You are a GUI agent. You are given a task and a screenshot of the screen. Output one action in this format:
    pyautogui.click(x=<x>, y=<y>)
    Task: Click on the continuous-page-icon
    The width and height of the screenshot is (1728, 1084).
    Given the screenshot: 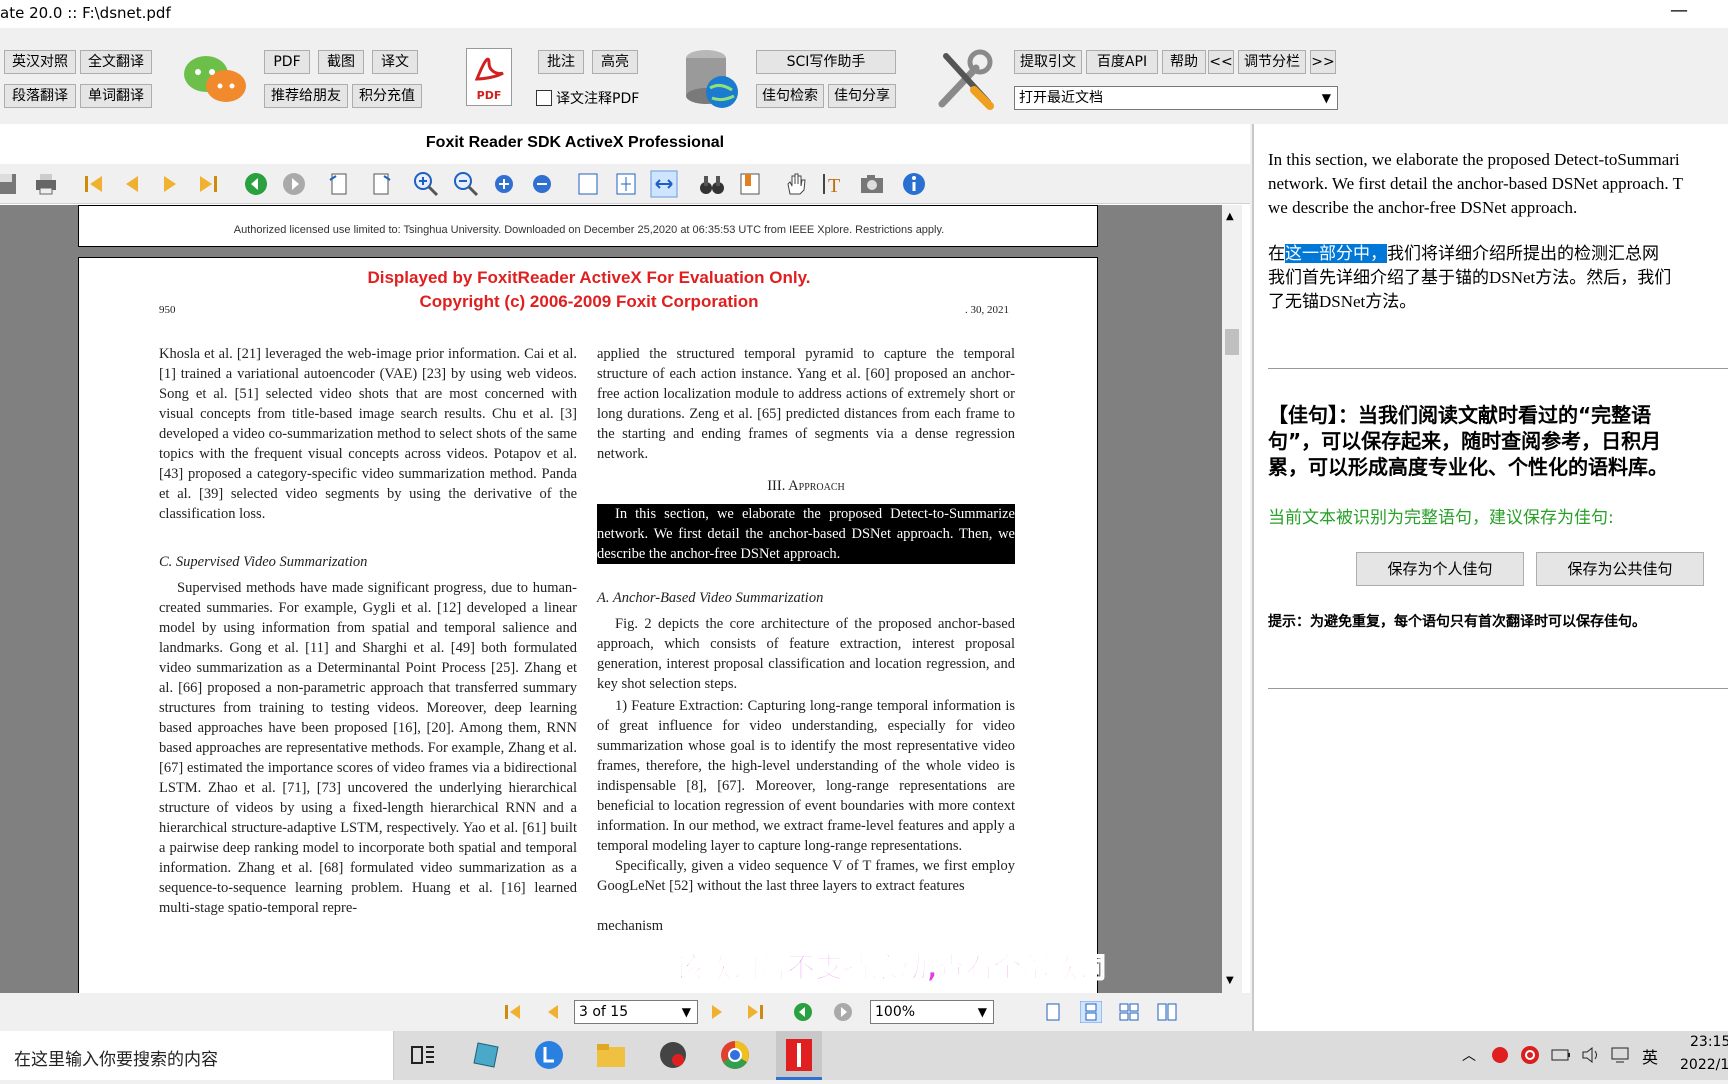 What is the action you would take?
    pyautogui.click(x=1091, y=1012)
    